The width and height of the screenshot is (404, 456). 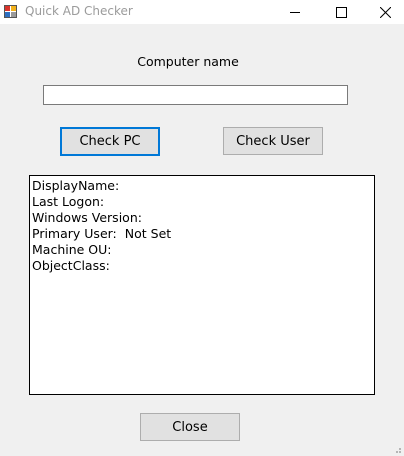 What do you see at coordinates (202, 250) in the screenshot?
I see `result-line-machine-ou: Machine OU:` at bounding box center [202, 250].